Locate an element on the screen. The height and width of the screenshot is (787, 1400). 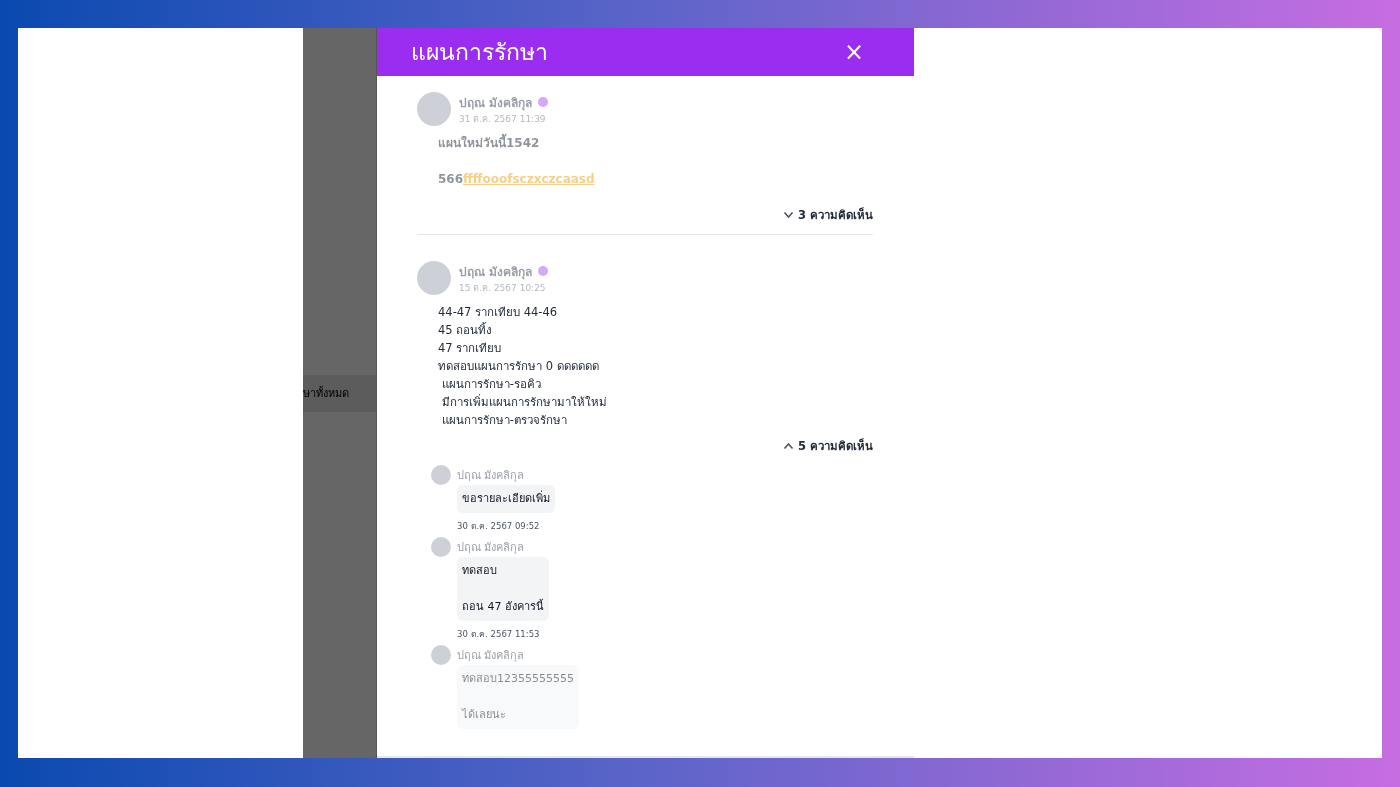
comment-date: 30 ต.ค. 2567 11:53 is located at coordinates (499, 634).